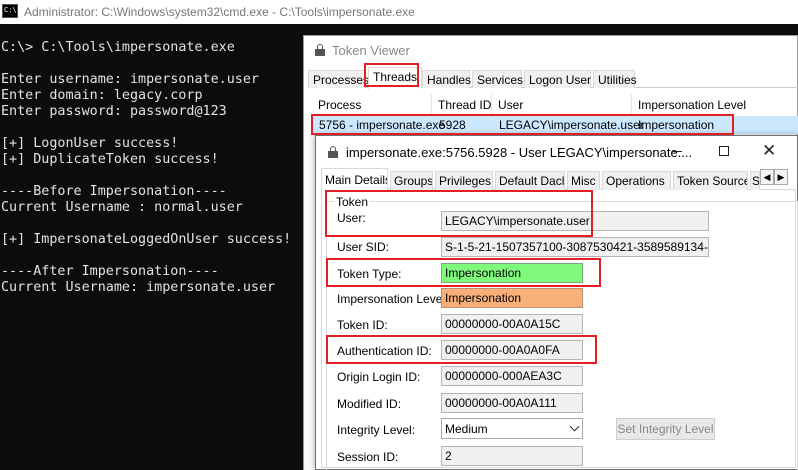 The image size is (798, 470). I want to click on session-id-label: Session ID:, so click(368, 457).